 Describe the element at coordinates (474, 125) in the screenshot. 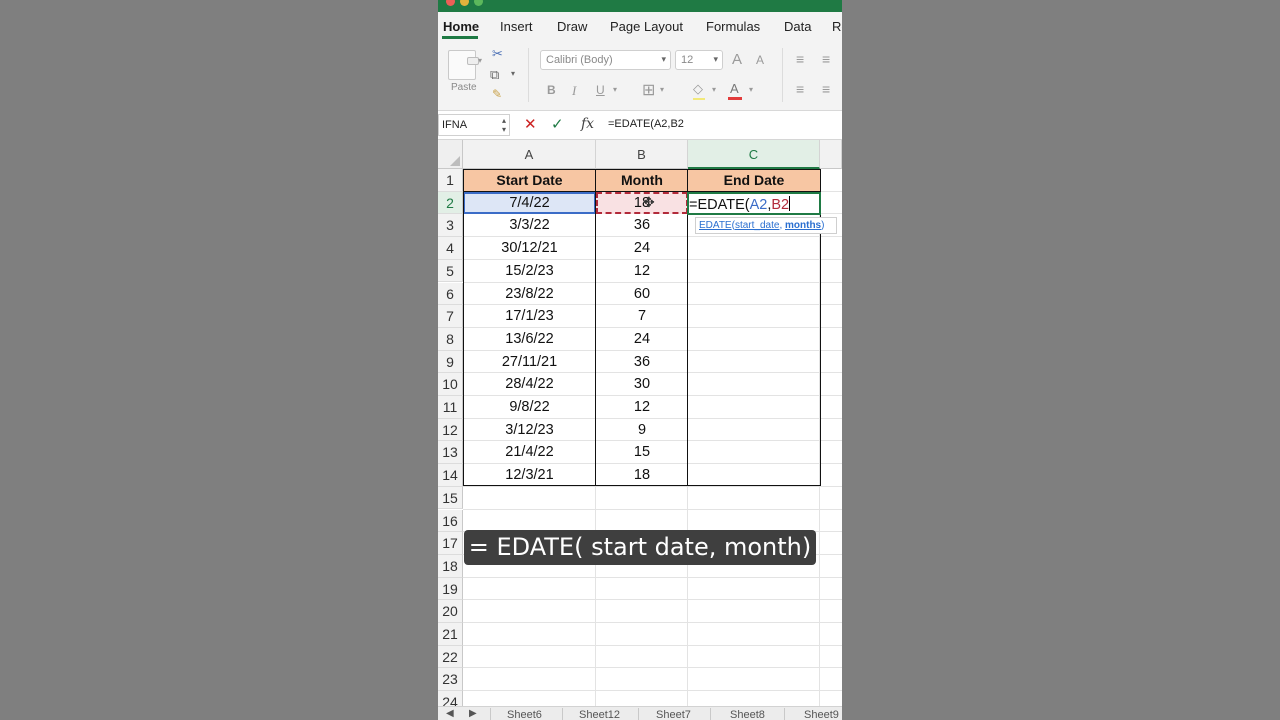

I see `name-box: IFNA ▴ ▾` at that location.